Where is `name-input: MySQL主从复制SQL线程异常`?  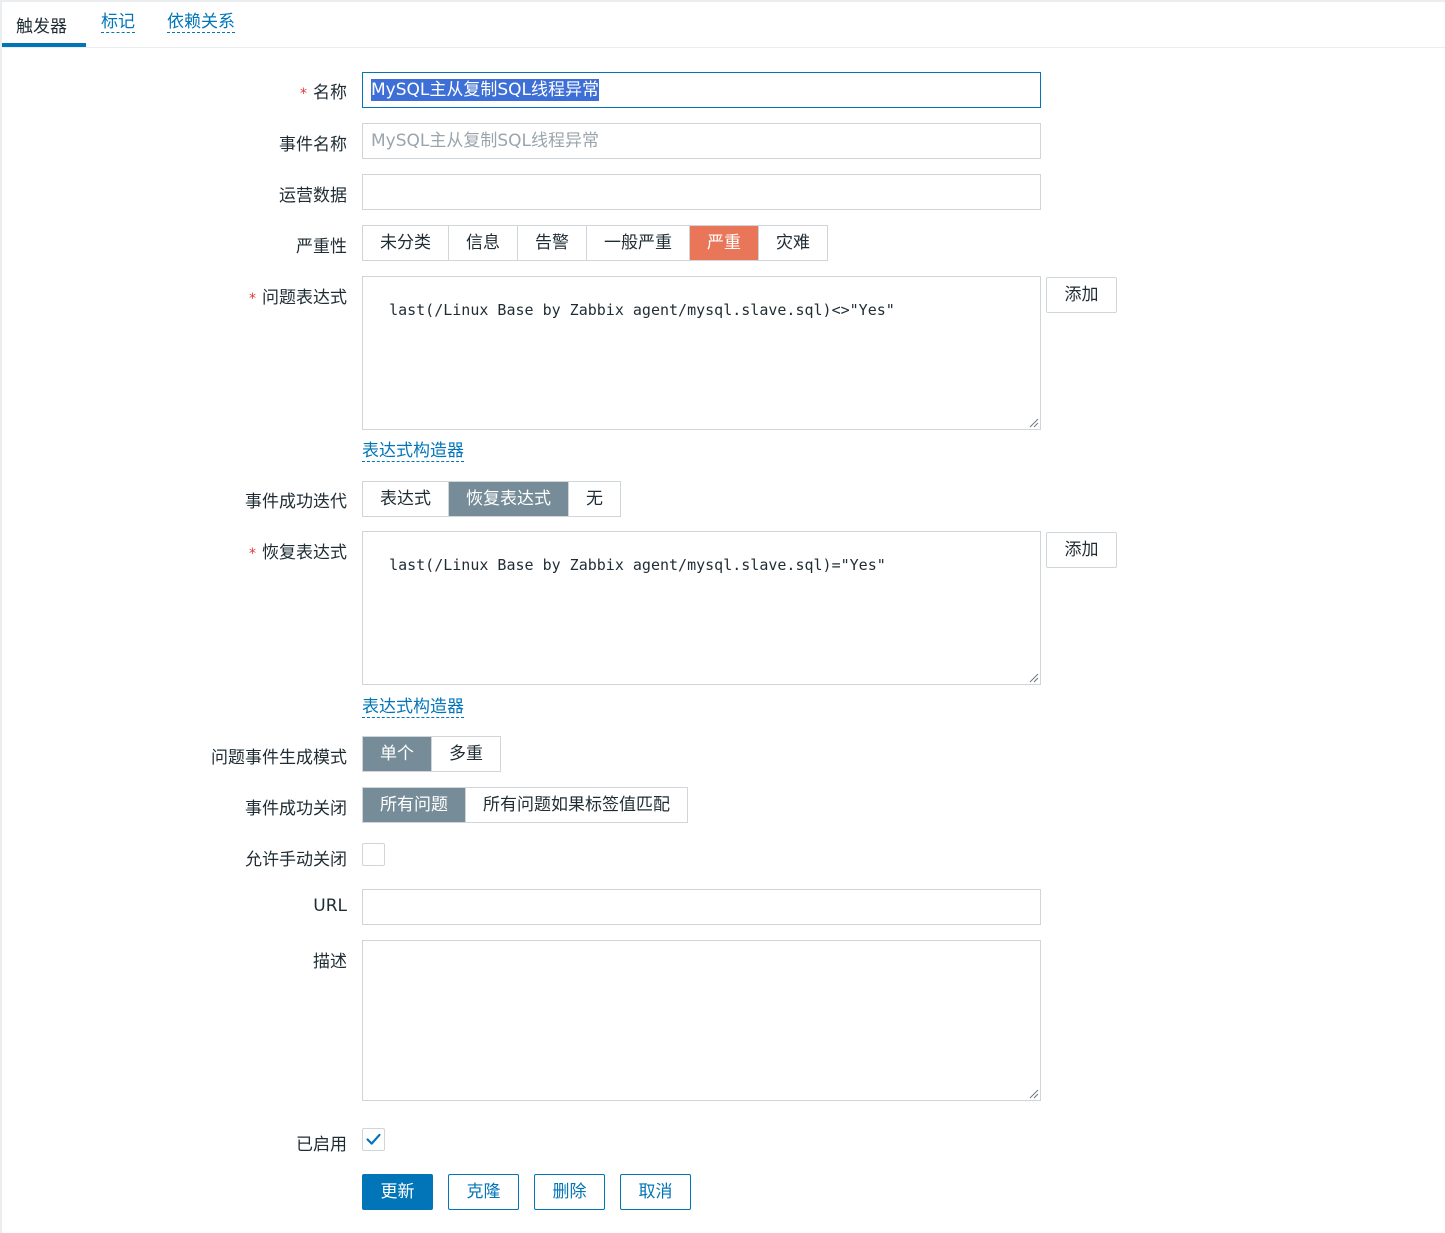
name-input: MySQL主从复制SQL线程异常 is located at coordinates (701, 90).